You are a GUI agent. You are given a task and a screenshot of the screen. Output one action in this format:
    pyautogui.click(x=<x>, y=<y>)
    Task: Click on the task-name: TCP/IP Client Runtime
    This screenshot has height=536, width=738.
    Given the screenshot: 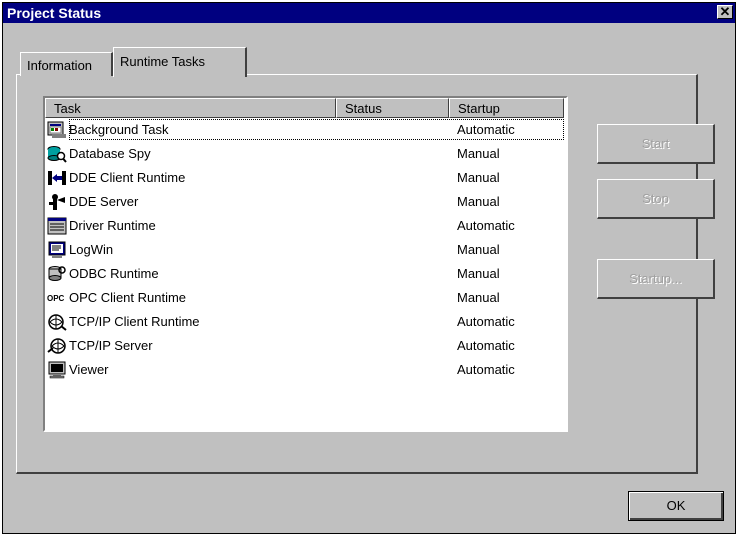 What is the action you would take?
    pyautogui.click(x=134, y=321)
    